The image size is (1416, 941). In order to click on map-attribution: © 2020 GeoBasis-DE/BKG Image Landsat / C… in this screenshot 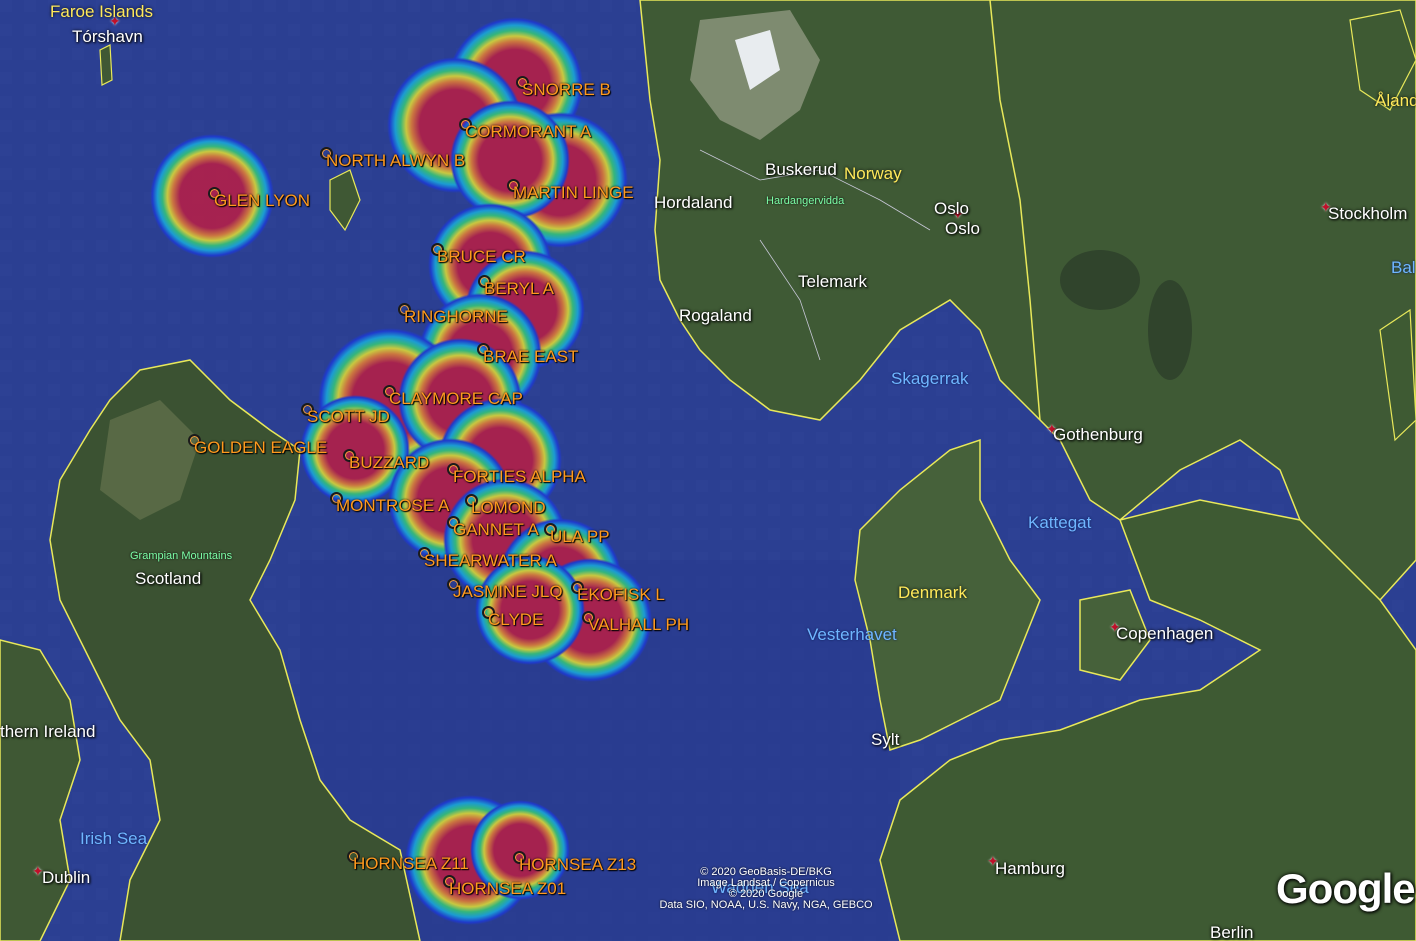, I will do `click(766, 889)`.